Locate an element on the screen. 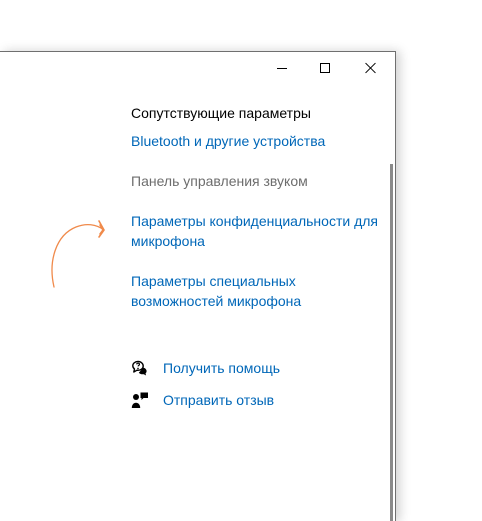 Image resolution: width=482 pixels, height=521 pixels. send-feedback-row: Отправить отзыв is located at coordinates (202, 400).